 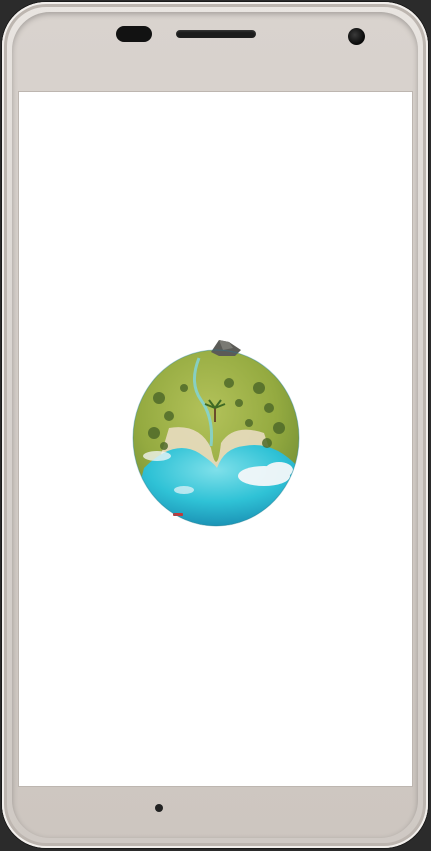 What do you see at coordinates (159, 808) in the screenshot?
I see `home-button` at bounding box center [159, 808].